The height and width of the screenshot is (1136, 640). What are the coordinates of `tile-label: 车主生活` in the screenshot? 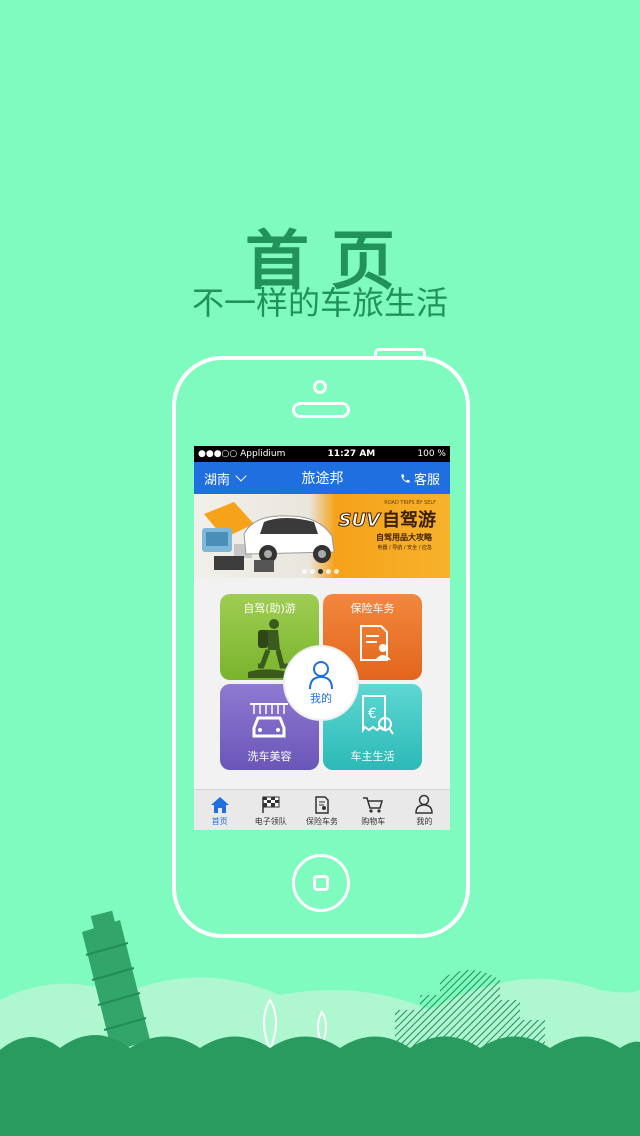 It's located at (372, 756).